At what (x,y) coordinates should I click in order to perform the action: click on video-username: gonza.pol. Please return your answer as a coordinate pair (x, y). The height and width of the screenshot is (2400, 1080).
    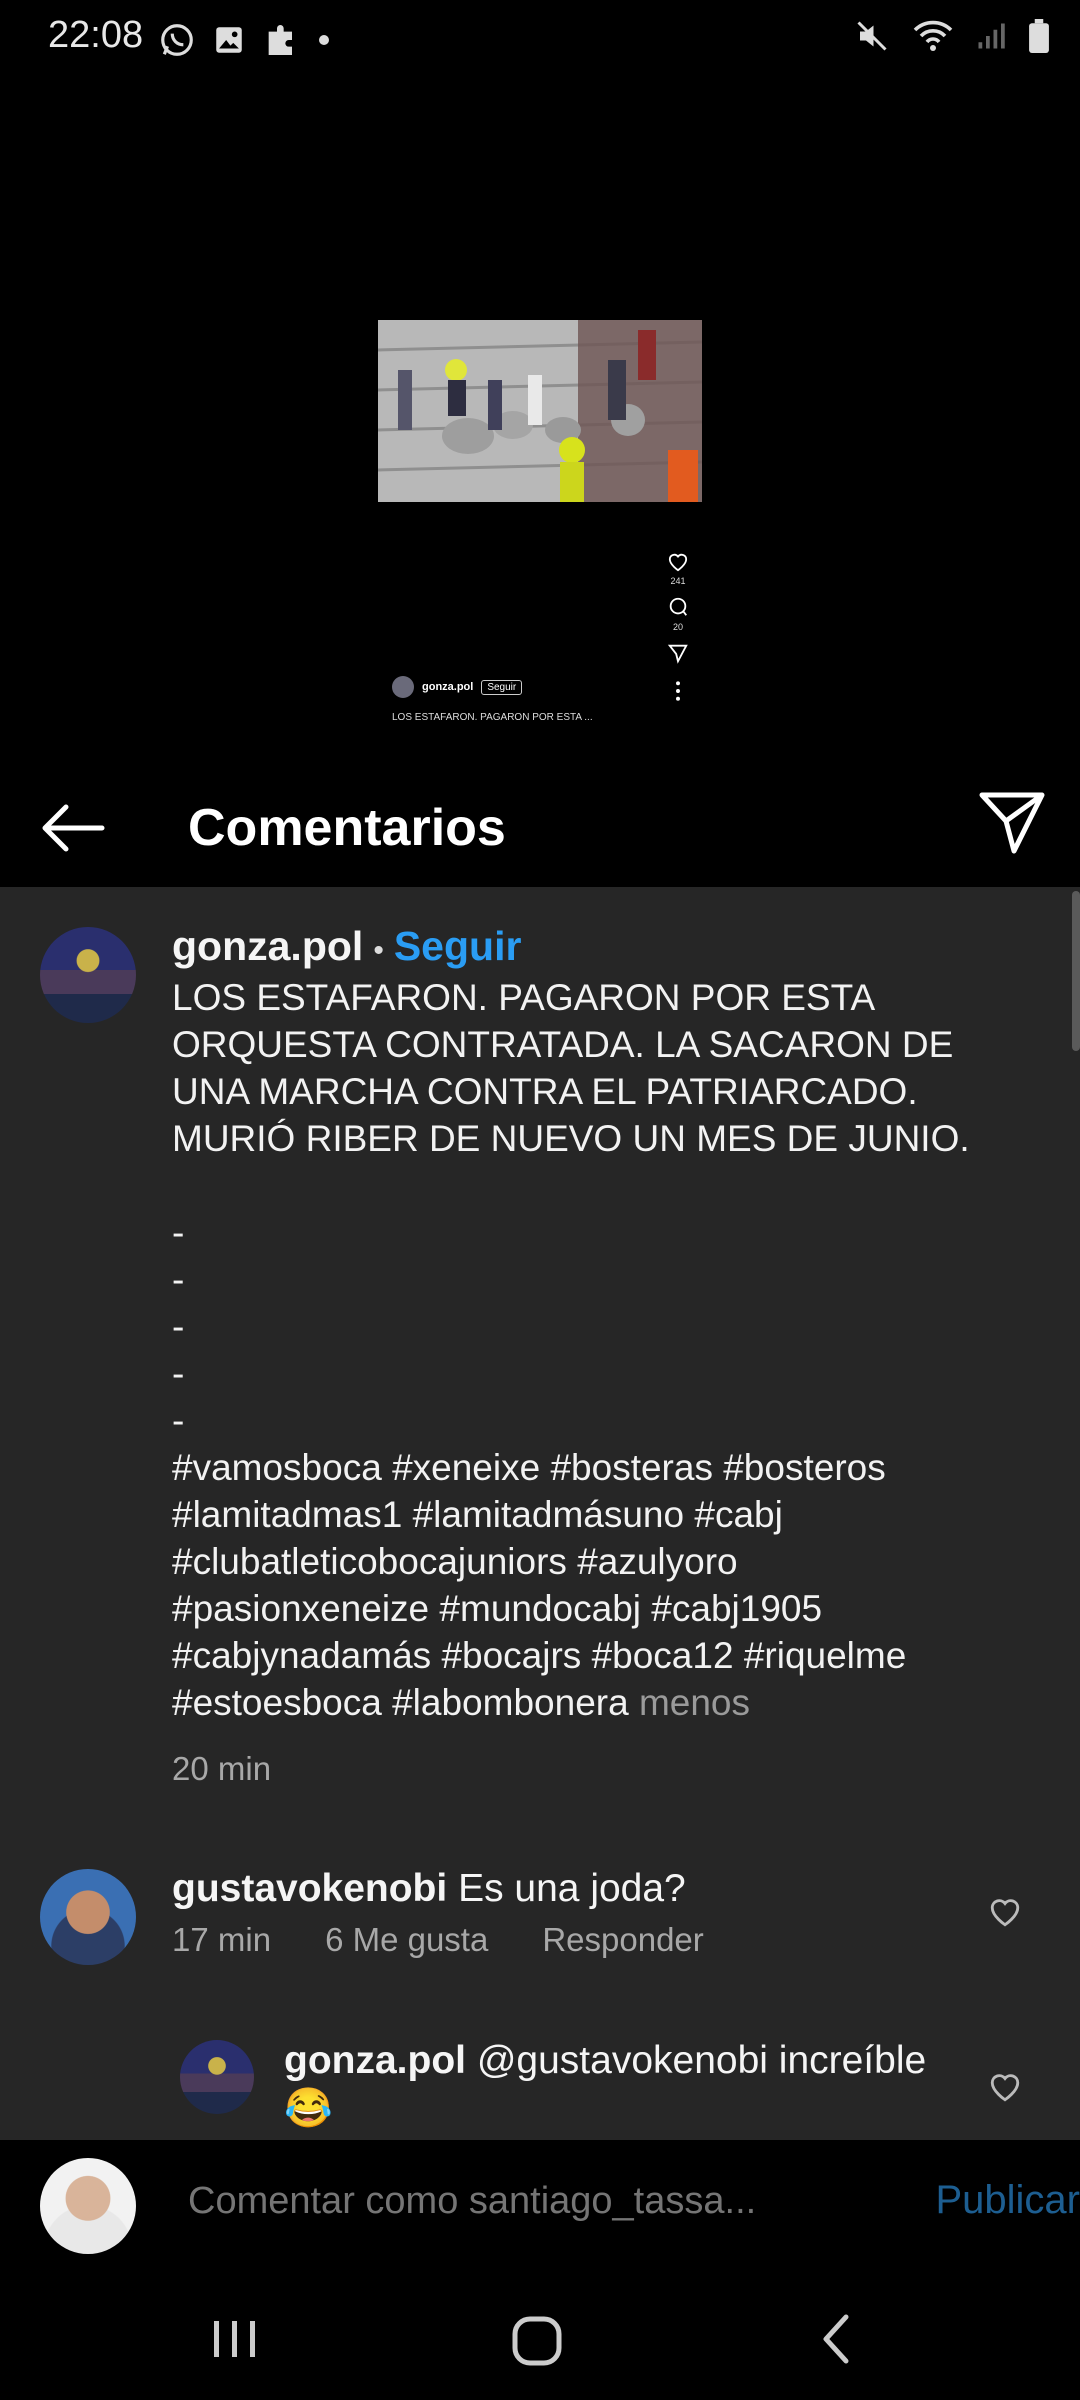
    Looking at the image, I should click on (447, 687).